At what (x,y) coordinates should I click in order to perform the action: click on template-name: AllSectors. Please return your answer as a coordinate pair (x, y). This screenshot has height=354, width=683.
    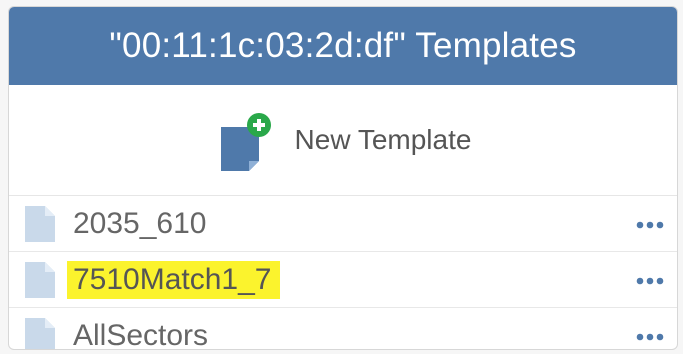
    Looking at the image, I should click on (140, 334).